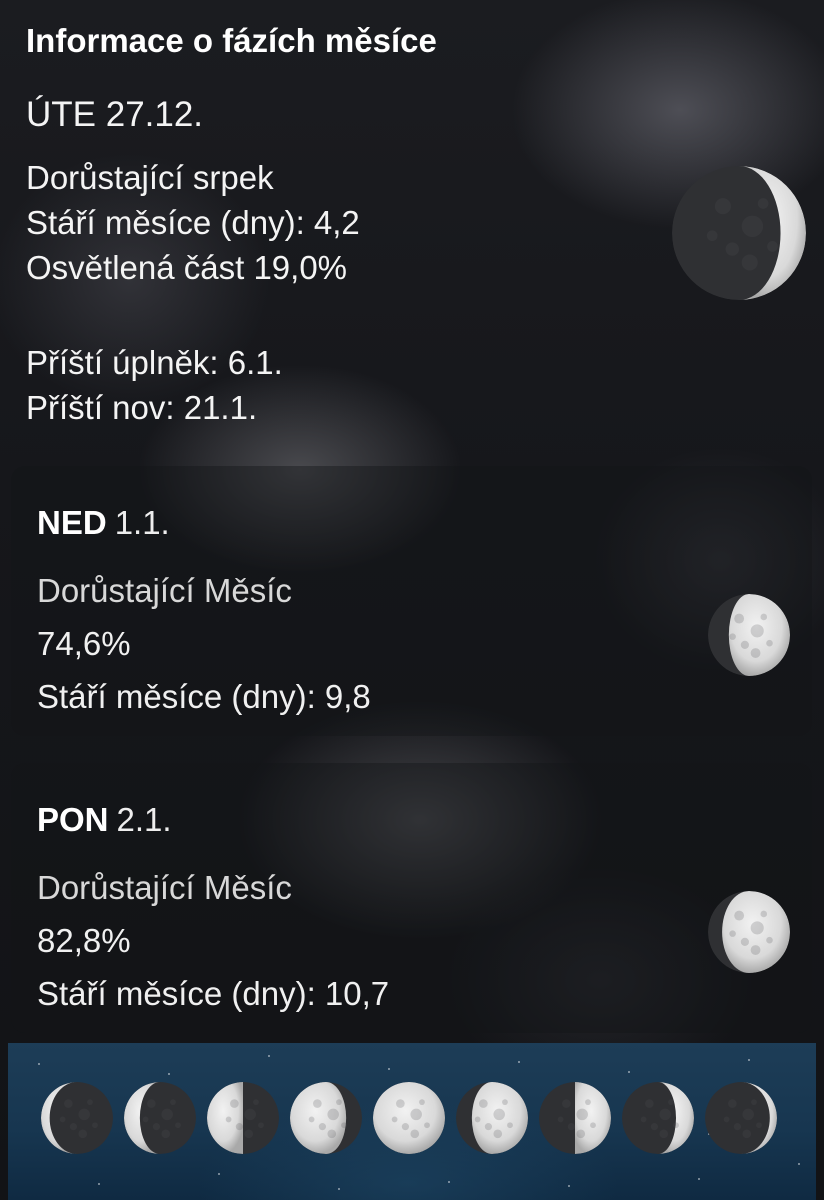  What do you see at coordinates (739, 233) in the screenshot?
I see `current-moon-icon` at bounding box center [739, 233].